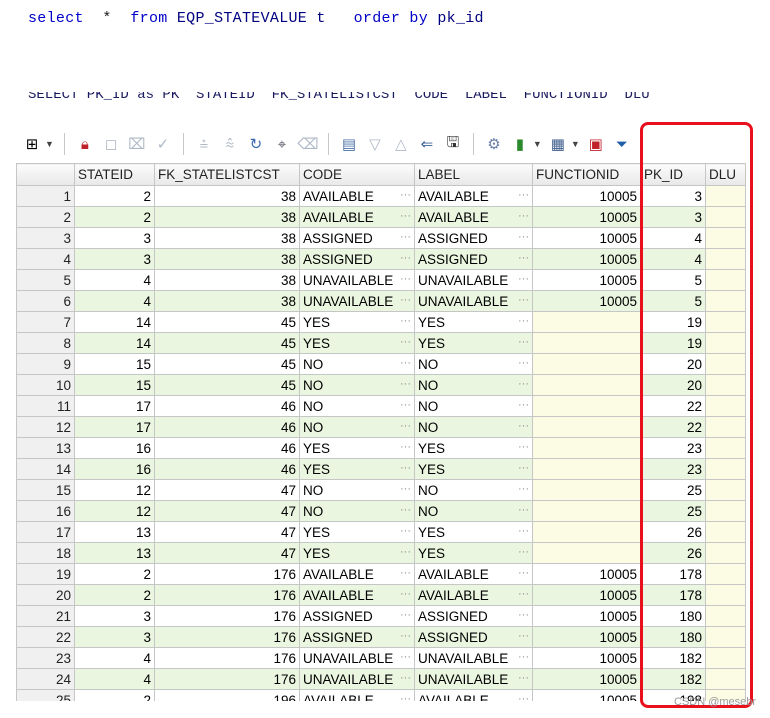  What do you see at coordinates (114, 490) in the screenshot?
I see `cell-stateid: 12` at bounding box center [114, 490].